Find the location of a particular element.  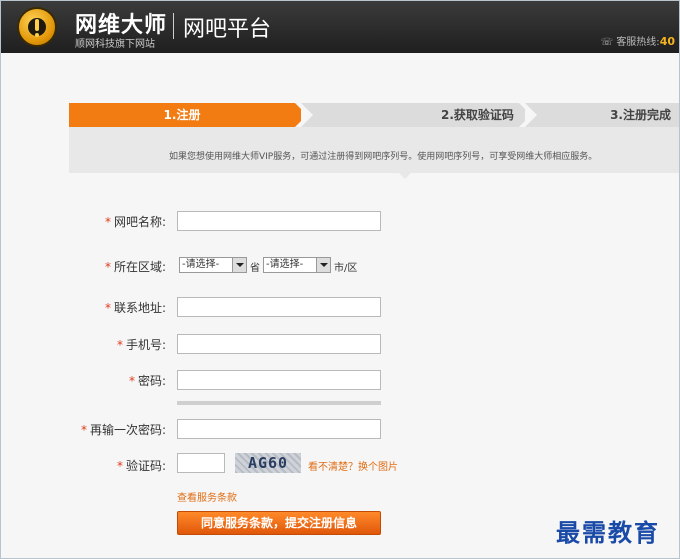

progress-steps: 1.注册 2.获取验证码 3.注册完成 is located at coordinates (374, 115).